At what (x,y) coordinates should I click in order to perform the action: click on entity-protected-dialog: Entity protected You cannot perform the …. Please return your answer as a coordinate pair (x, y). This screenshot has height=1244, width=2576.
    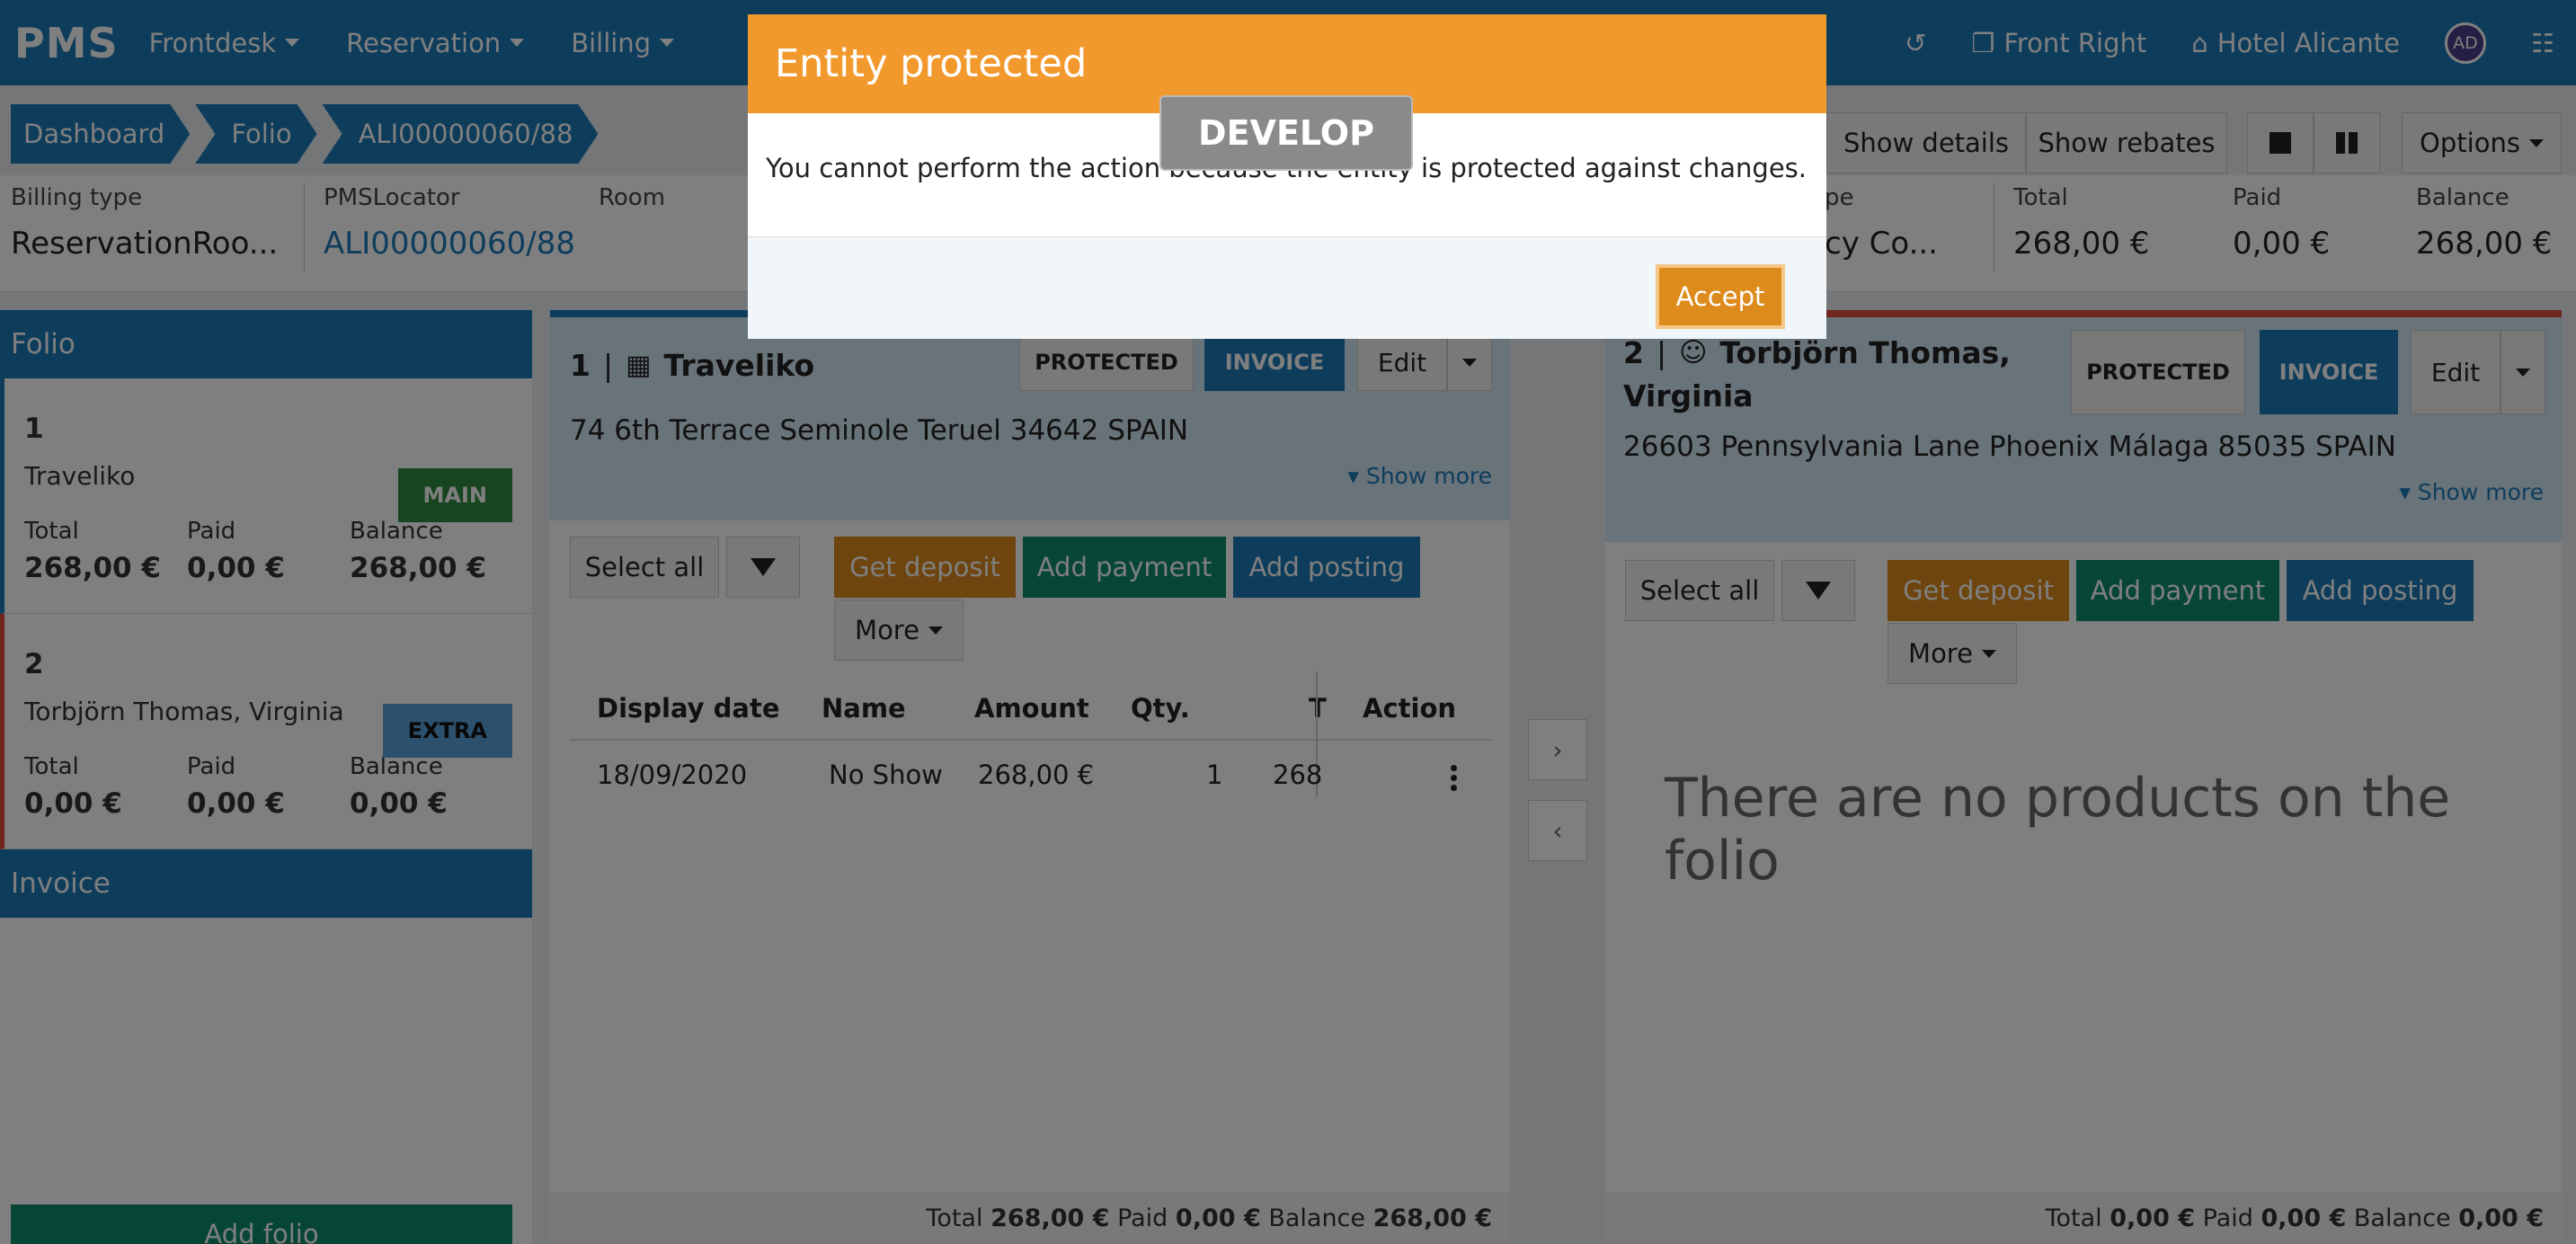
    Looking at the image, I should click on (1287, 176).